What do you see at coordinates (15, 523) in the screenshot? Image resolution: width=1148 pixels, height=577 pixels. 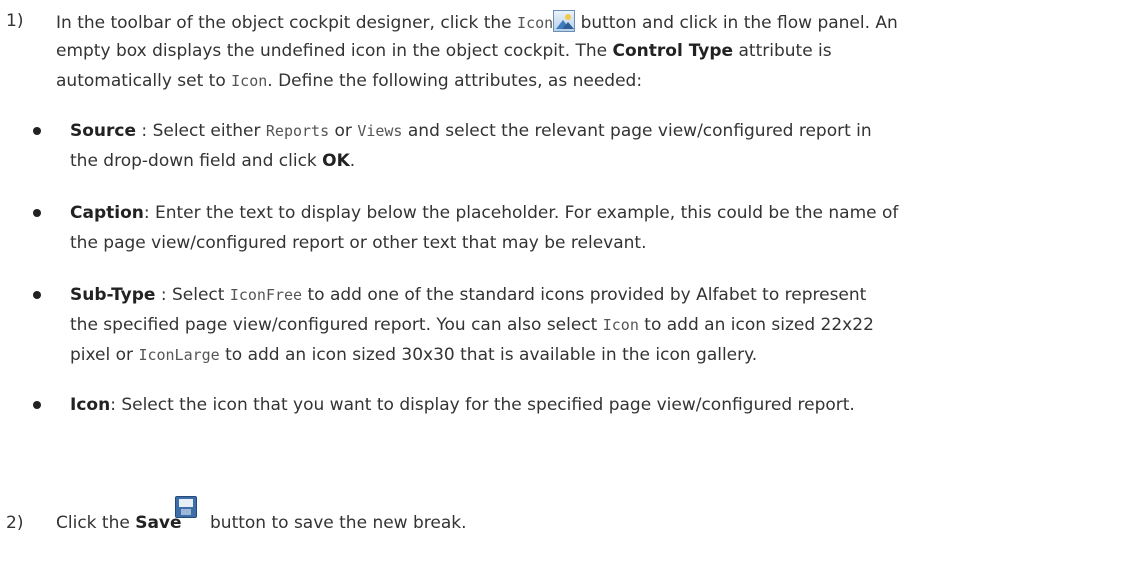 I see `step-number: 2)` at bounding box center [15, 523].